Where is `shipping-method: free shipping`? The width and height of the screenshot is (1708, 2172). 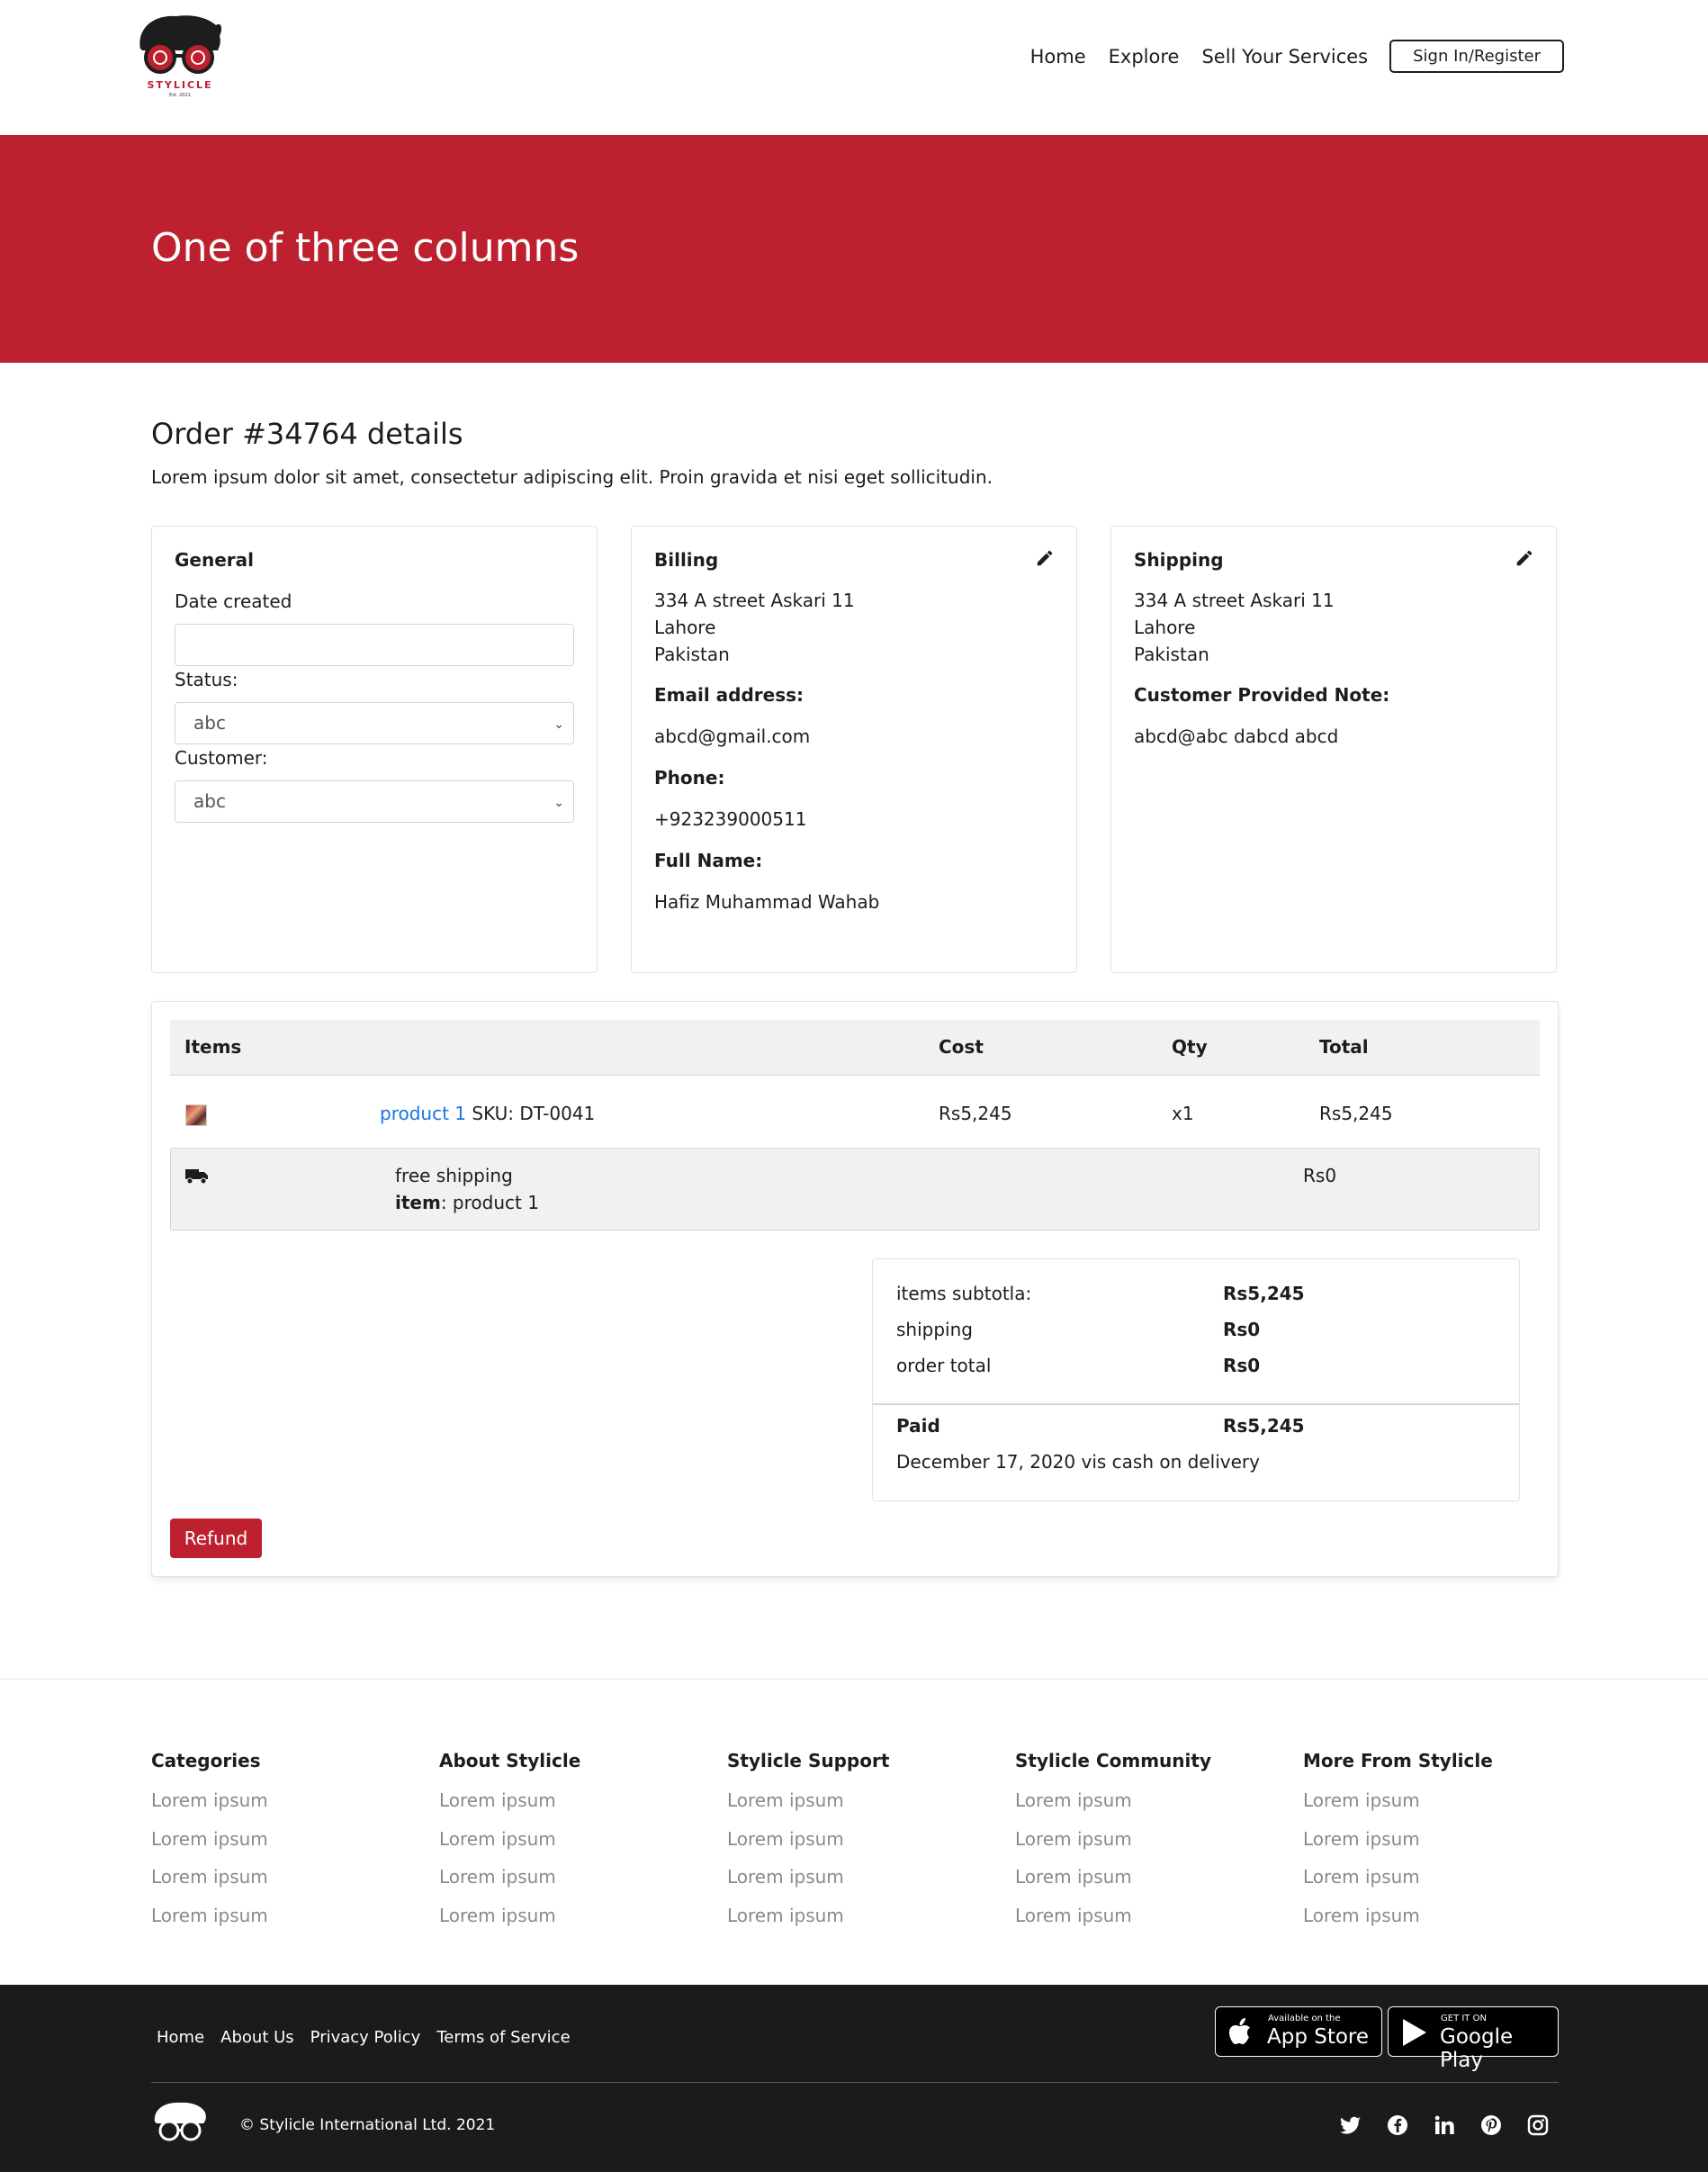
shipping-method: free shipping is located at coordinates (454, 1175).